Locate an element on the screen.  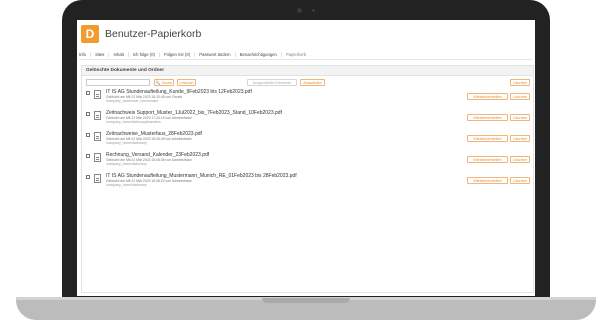
camera-icon is located at coordinates (299, 10).